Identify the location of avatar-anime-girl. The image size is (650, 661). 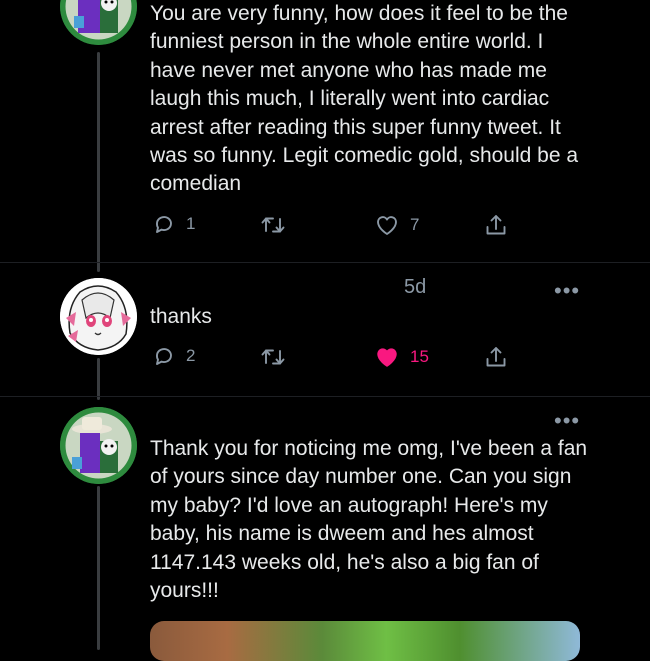
(98, 316).